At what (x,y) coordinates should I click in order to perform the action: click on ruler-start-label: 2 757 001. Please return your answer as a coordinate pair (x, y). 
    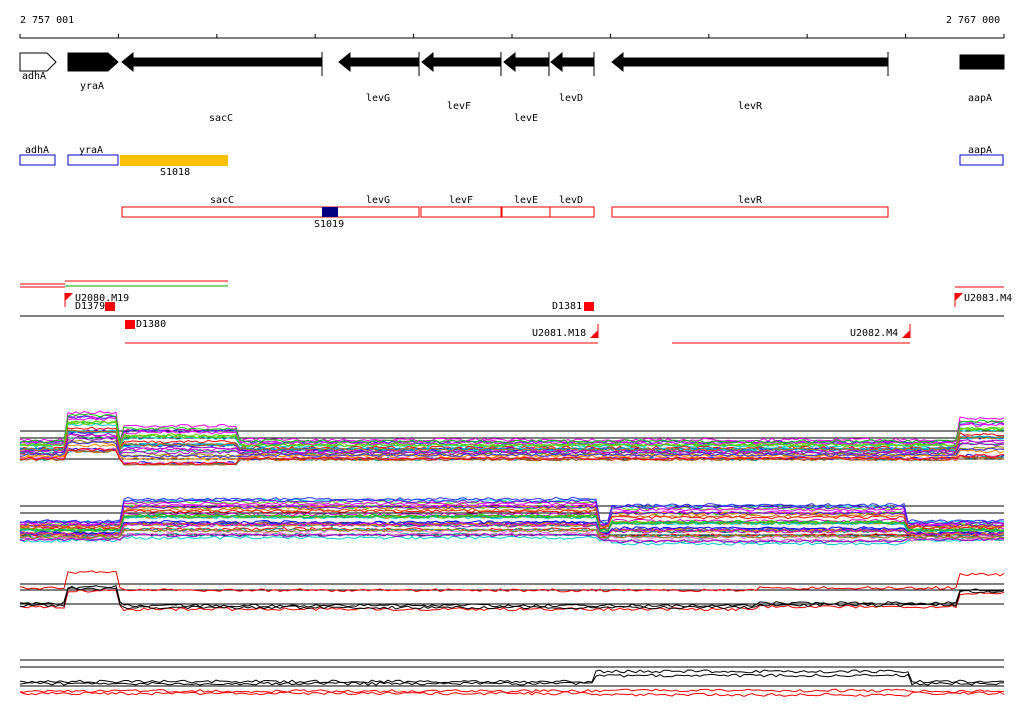
    Looking at the image, I should click on (47, 20).